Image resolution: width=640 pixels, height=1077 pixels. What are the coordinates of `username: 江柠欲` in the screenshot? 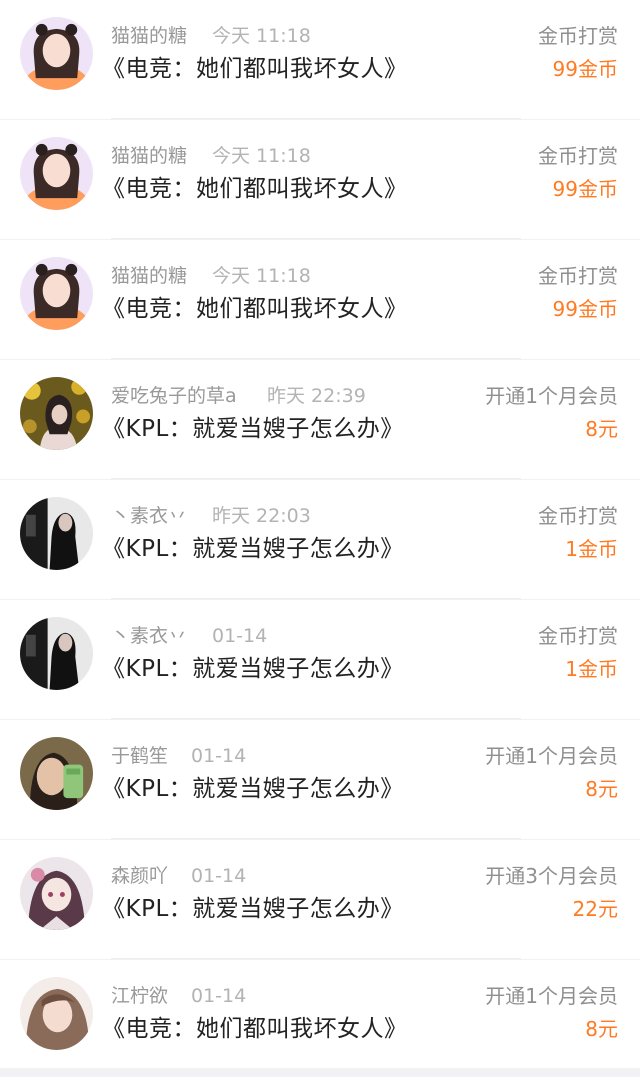 It's located at (140, 996).